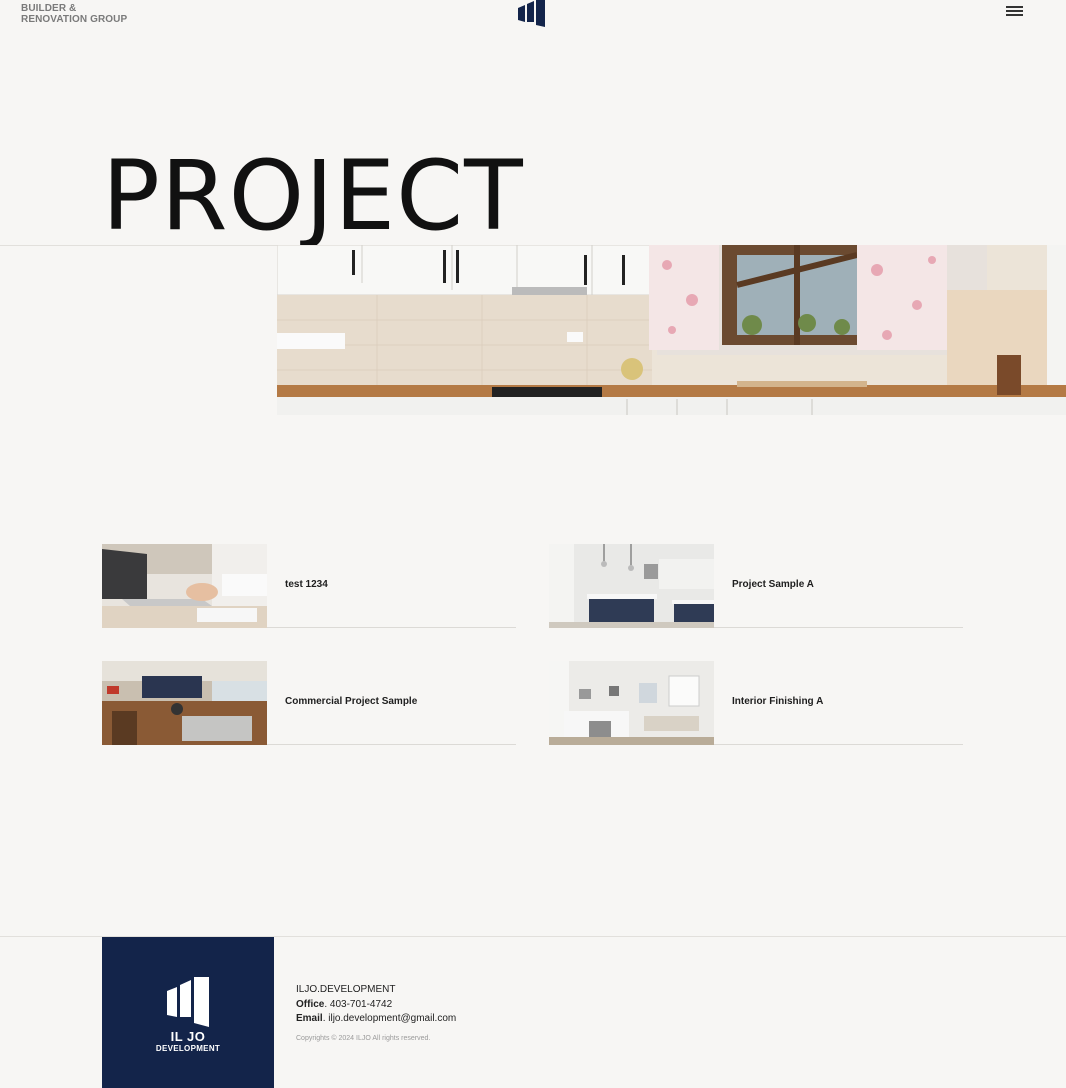 The height and width of the screenshot is (1088, 1066). What do you see at coordinates (671, 330) in the screenshot?
I see `hero-kitchen-image` at bounding box center [671, 330].